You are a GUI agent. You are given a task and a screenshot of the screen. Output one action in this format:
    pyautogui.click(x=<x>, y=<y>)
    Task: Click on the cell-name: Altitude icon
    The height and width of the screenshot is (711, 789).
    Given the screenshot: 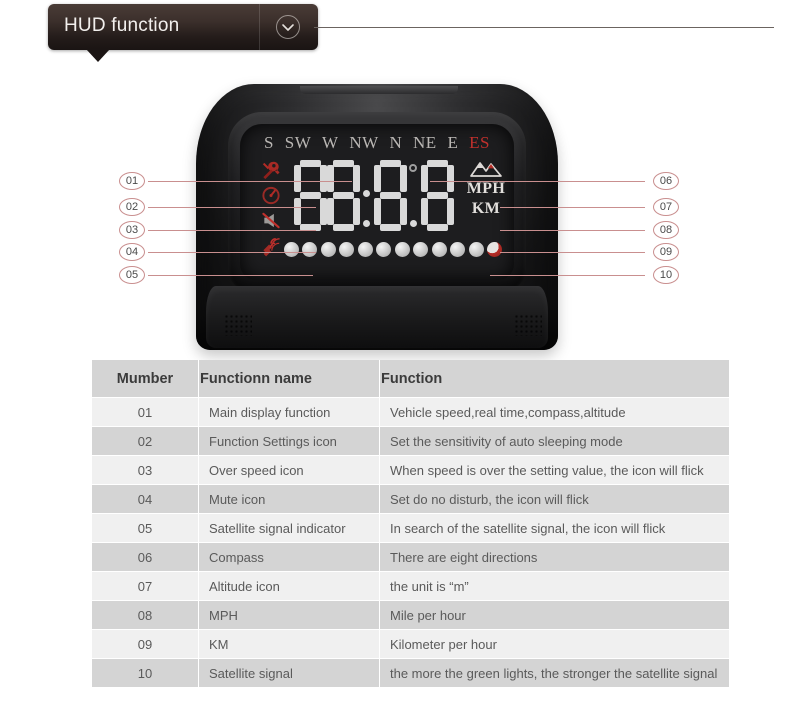 What is the action you would take?
    pyautogui.click(x=289, y=586)
    